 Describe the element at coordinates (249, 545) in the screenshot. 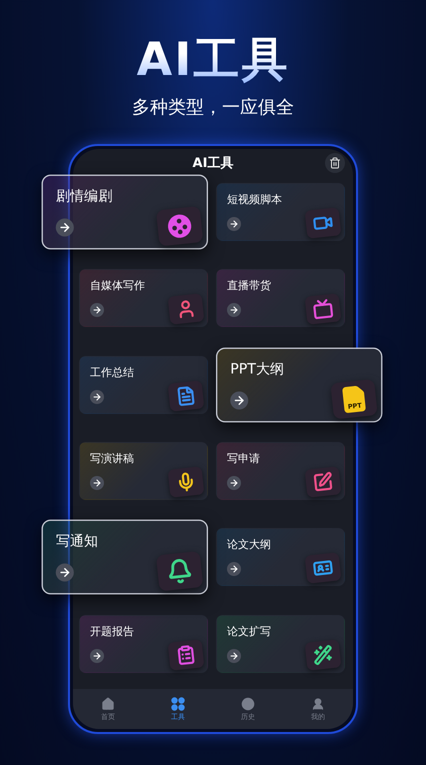

I see `tool-title: 论文大纲` at that location.